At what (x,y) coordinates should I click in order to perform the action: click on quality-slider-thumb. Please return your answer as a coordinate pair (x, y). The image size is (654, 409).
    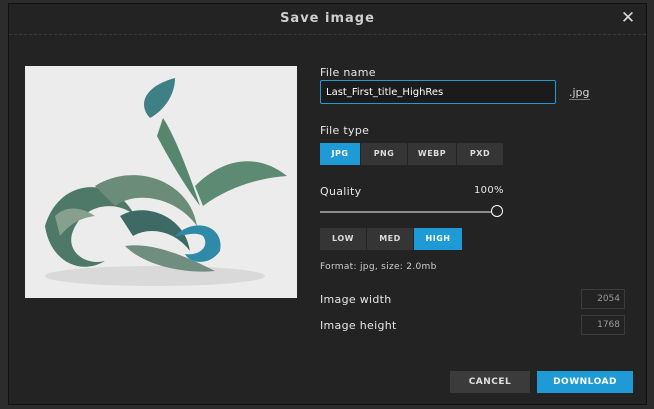
    Looking at the image, I should click on (497, 211).